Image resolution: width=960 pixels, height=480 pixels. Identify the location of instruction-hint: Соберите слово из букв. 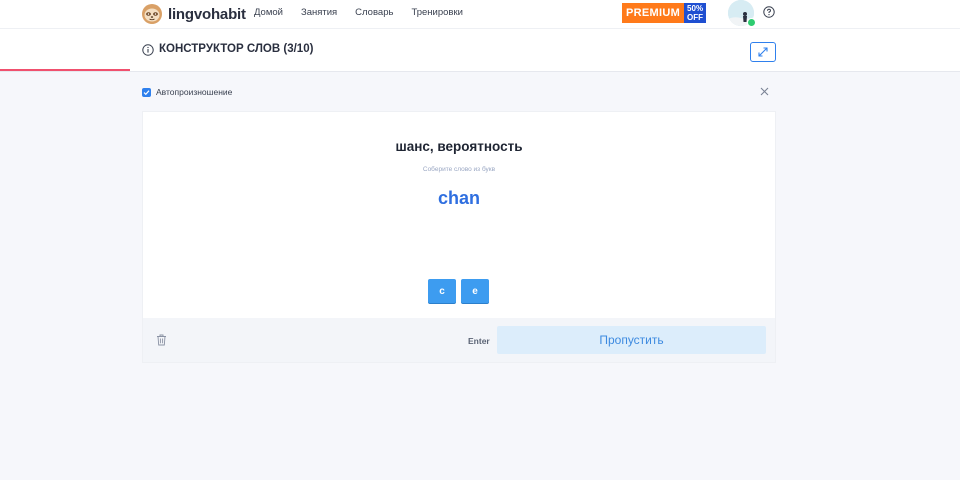
(459, 169).